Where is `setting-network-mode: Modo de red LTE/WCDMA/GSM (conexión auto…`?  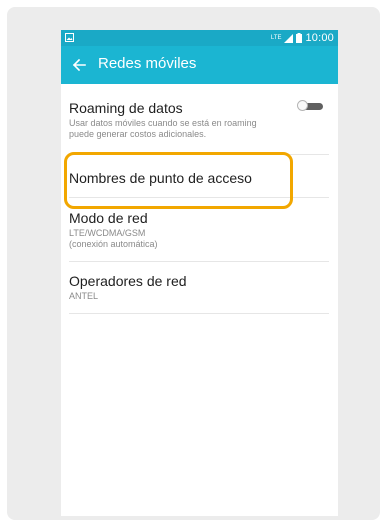
setting-network-mode: Modo de red LTE/WCDMA/GSM (conexión auto… is located at coordinates (199, 230).